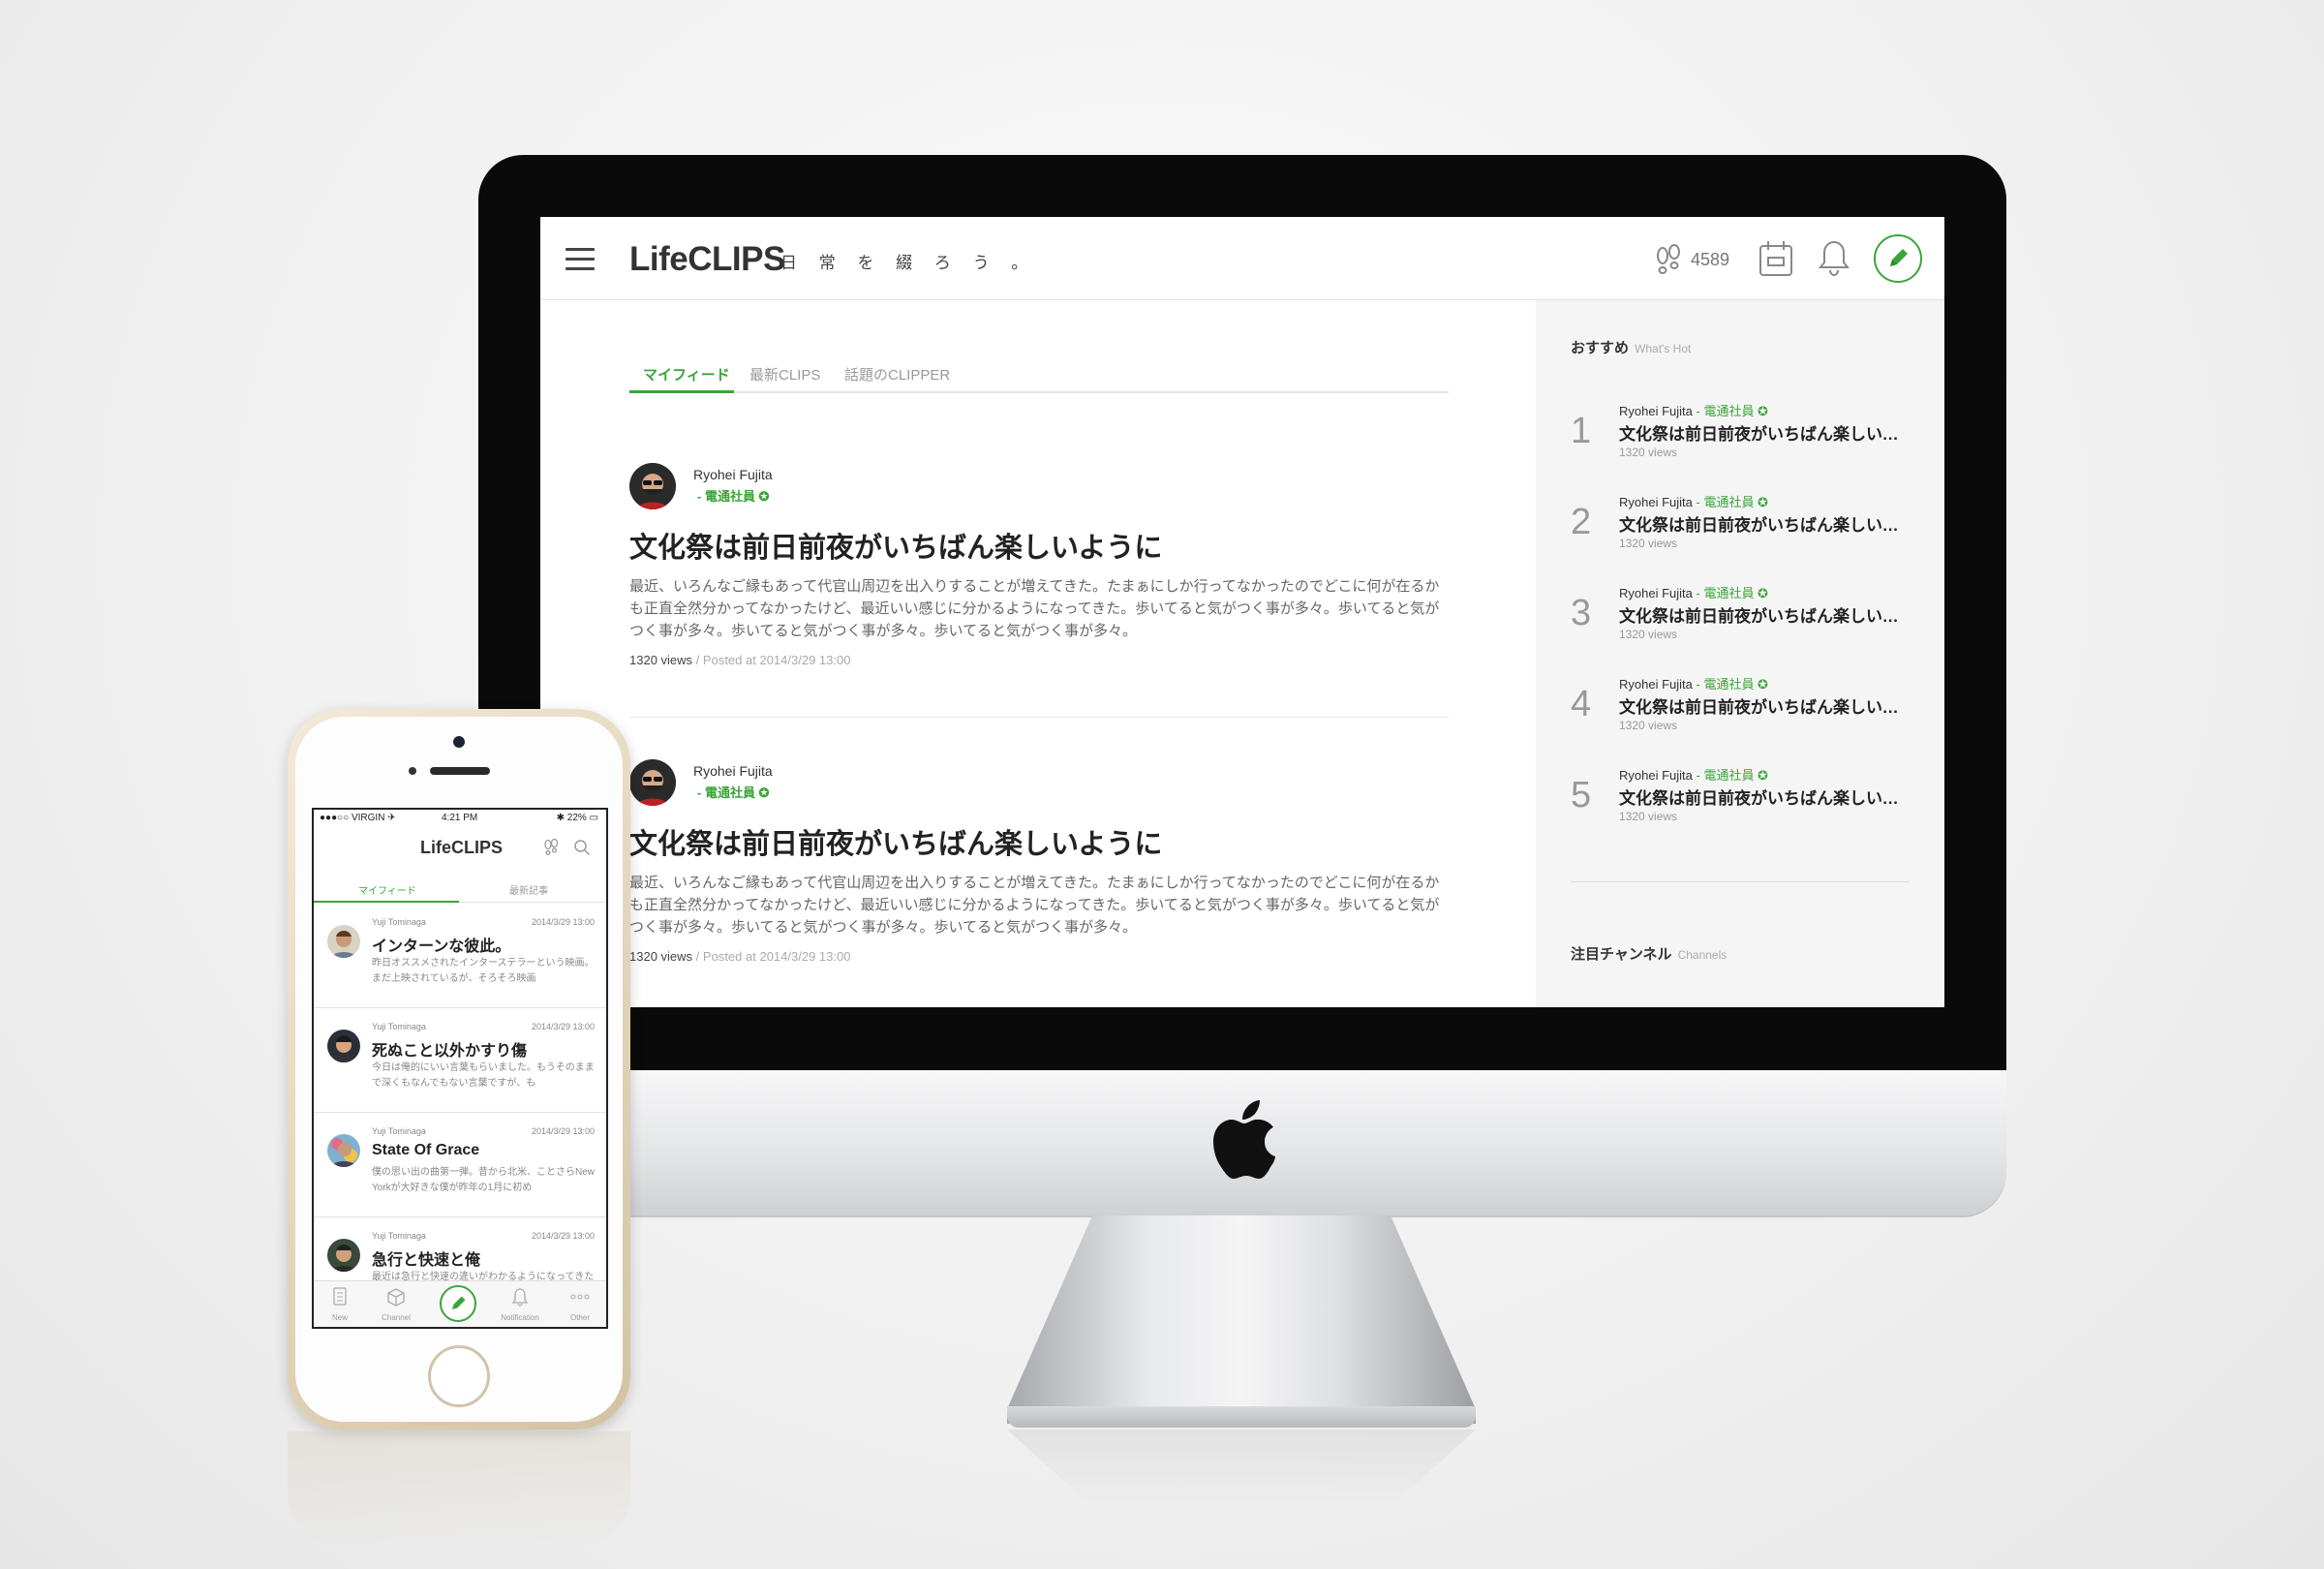 This screenshot has height=1569, width=2324. I want to click on pencil-icon, so click(1899, 257).